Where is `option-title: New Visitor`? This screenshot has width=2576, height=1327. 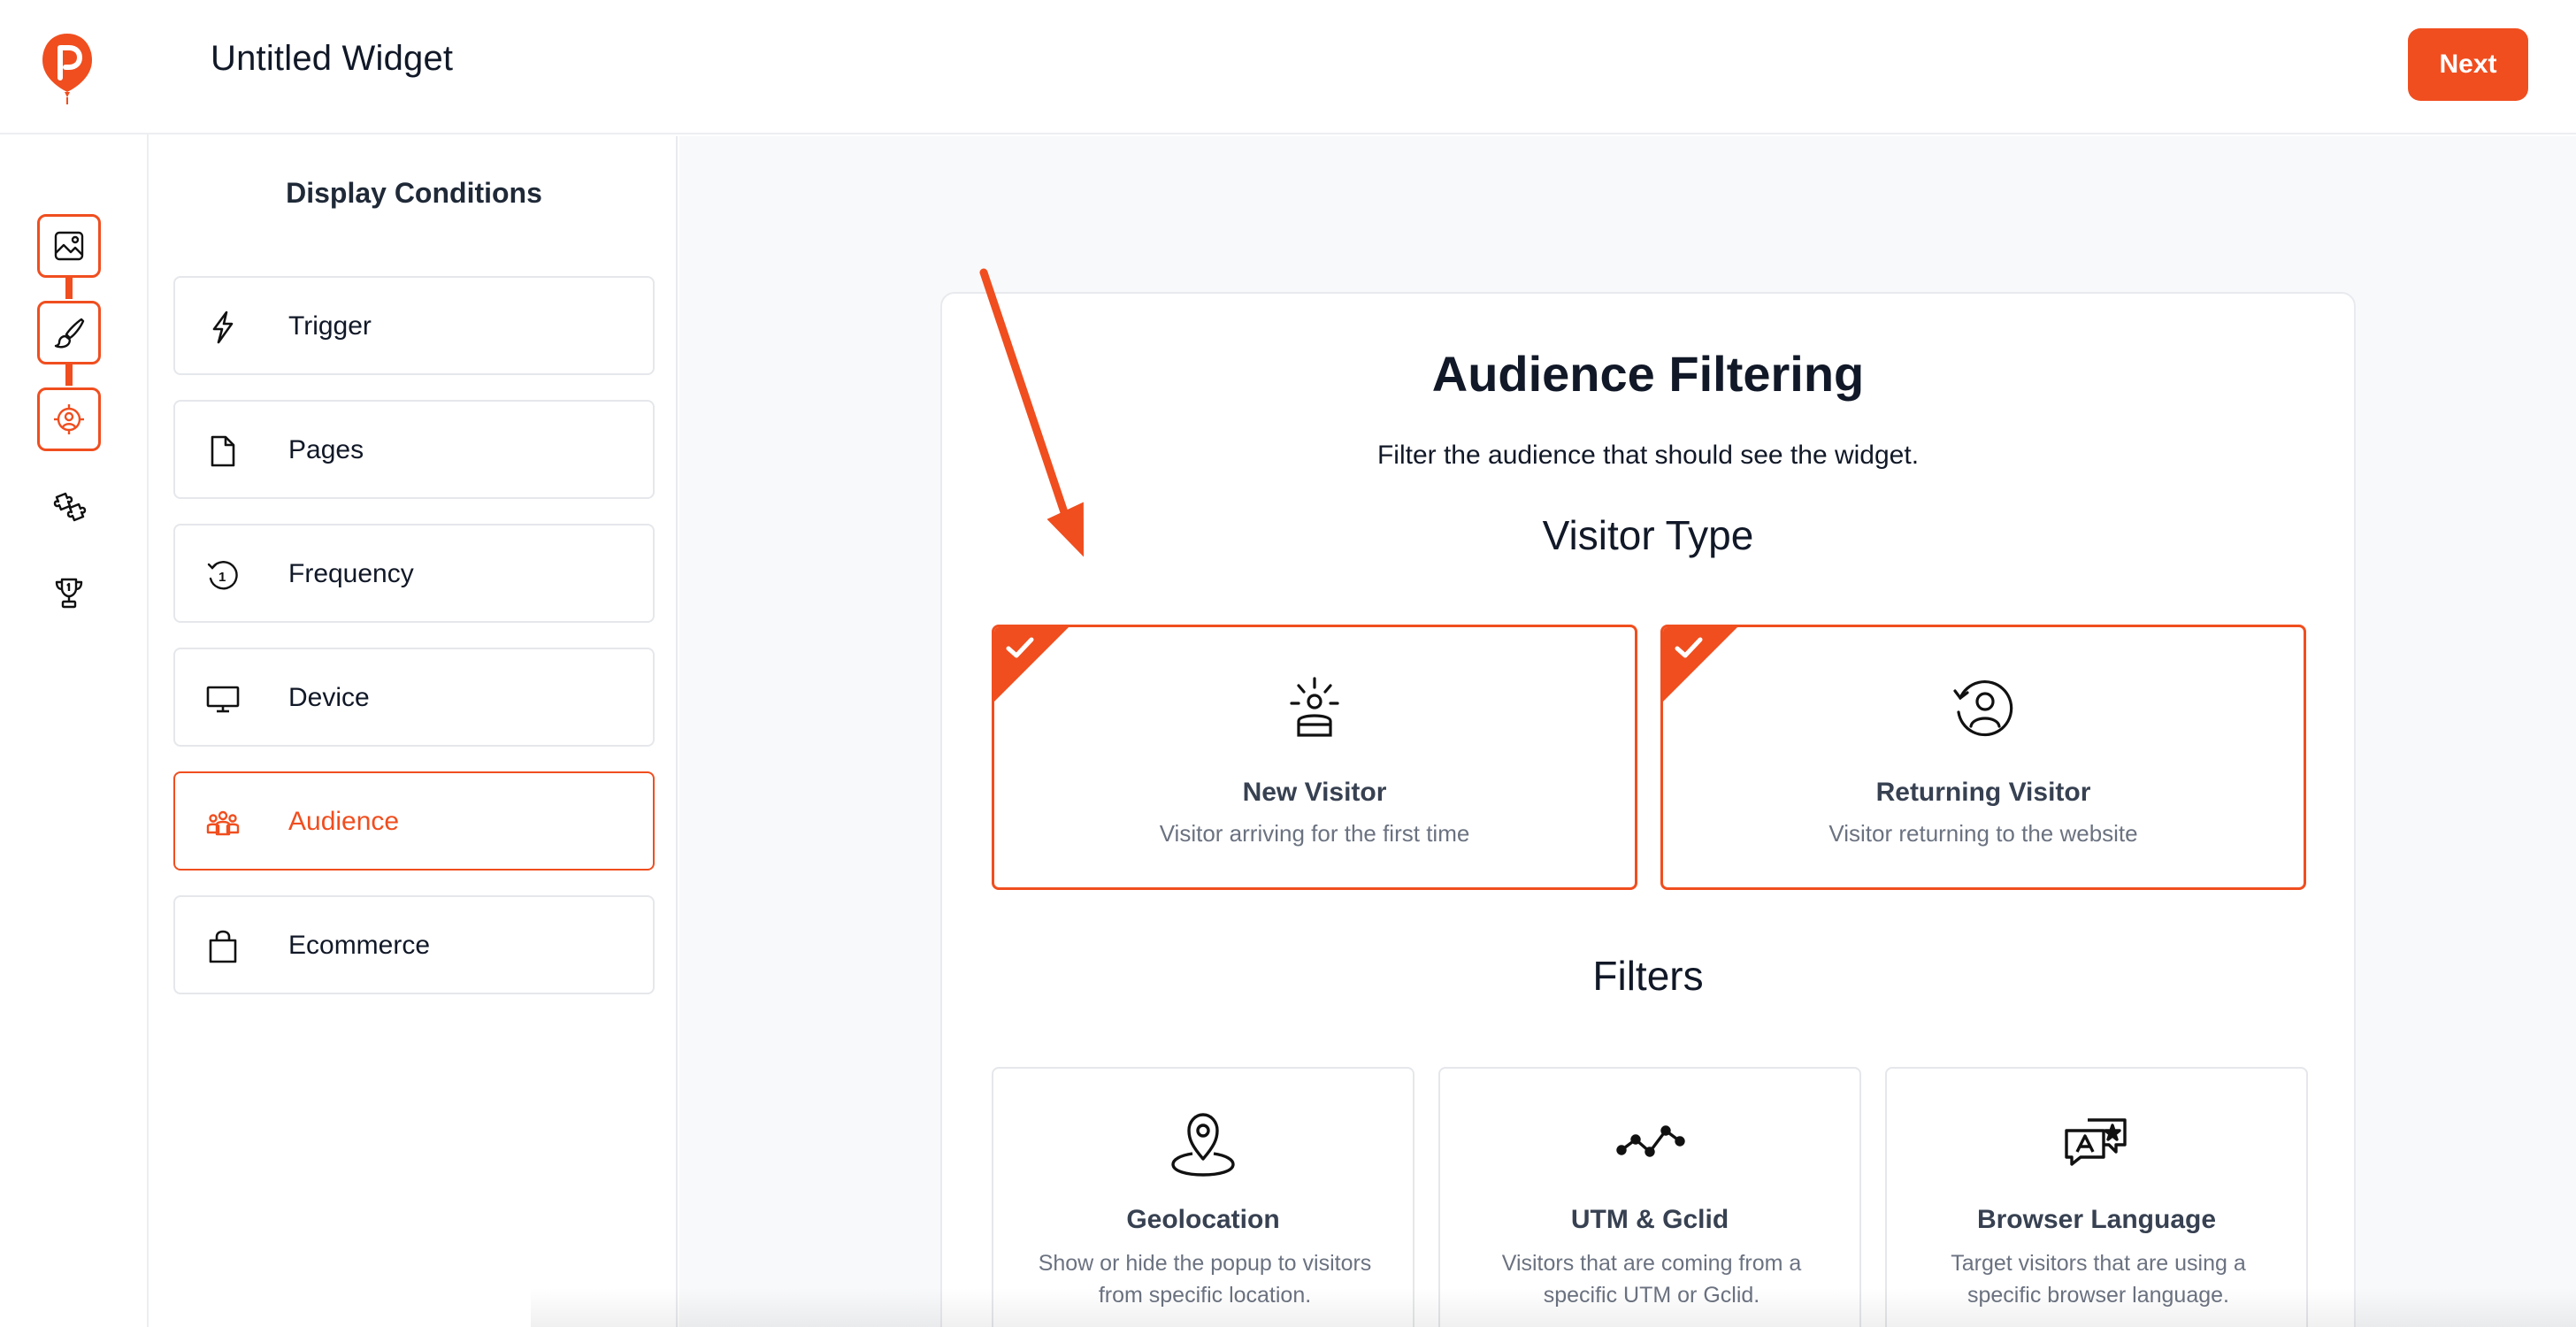 option-title: New Visitor is located at coordinates (1314, 792).